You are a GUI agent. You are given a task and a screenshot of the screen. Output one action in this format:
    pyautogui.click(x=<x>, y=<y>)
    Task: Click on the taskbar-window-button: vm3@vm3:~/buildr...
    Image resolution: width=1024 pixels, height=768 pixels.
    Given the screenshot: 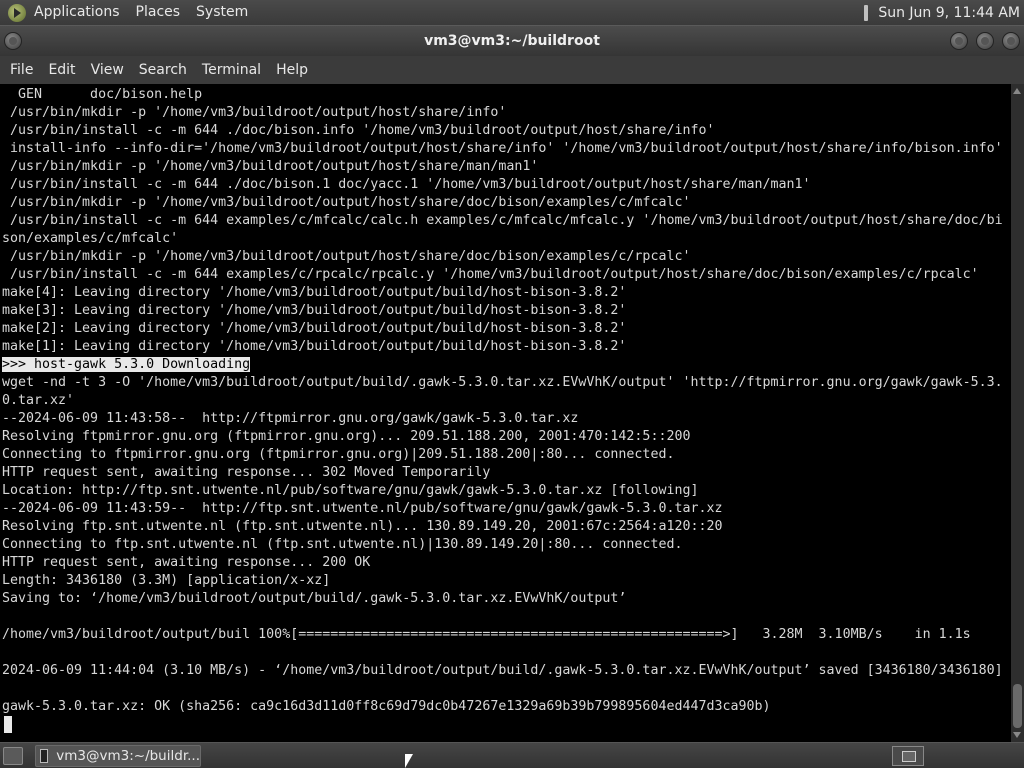 What is the action you would take?
    pyautogui.click(x=118, y=755)
    